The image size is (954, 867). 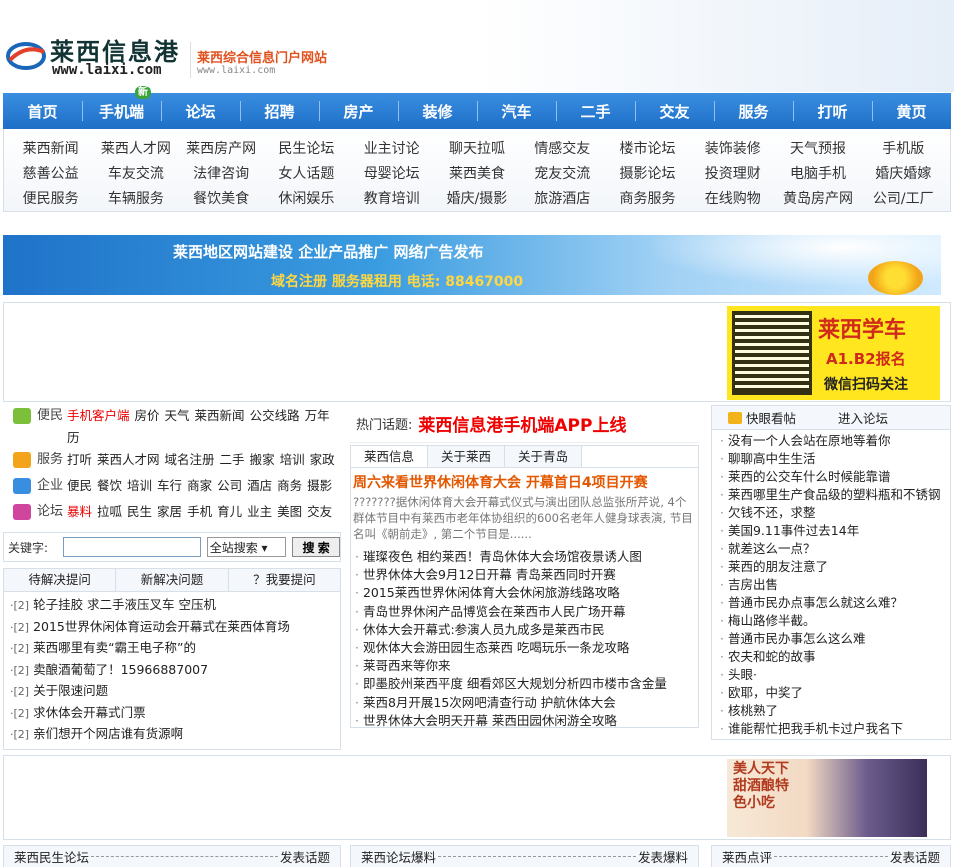 What do you see at coordinates (817, 173) in the screenshot?
I see `sub-nav-link: 电脑手机` at bounding box center [817, 173].